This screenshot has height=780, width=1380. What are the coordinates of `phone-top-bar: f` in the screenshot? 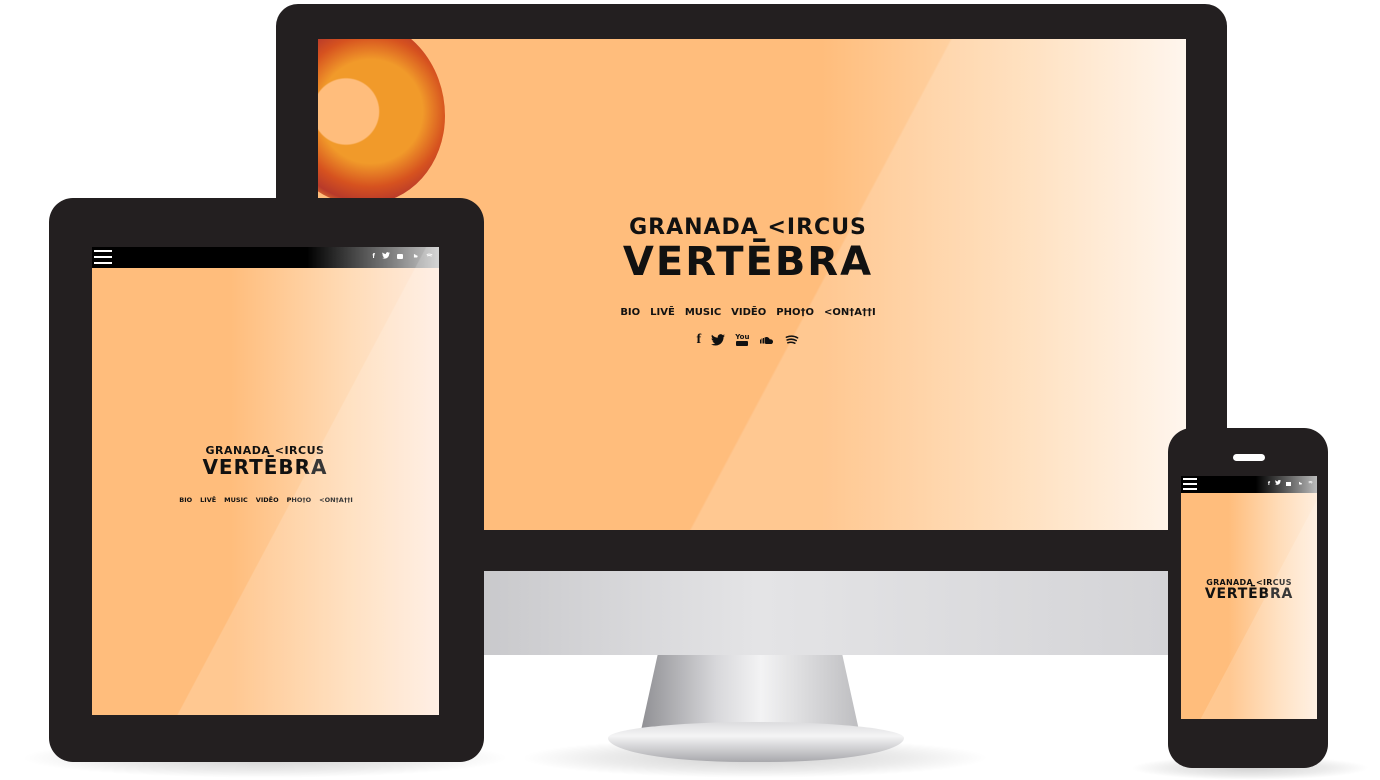 It's located at (1249, 484).